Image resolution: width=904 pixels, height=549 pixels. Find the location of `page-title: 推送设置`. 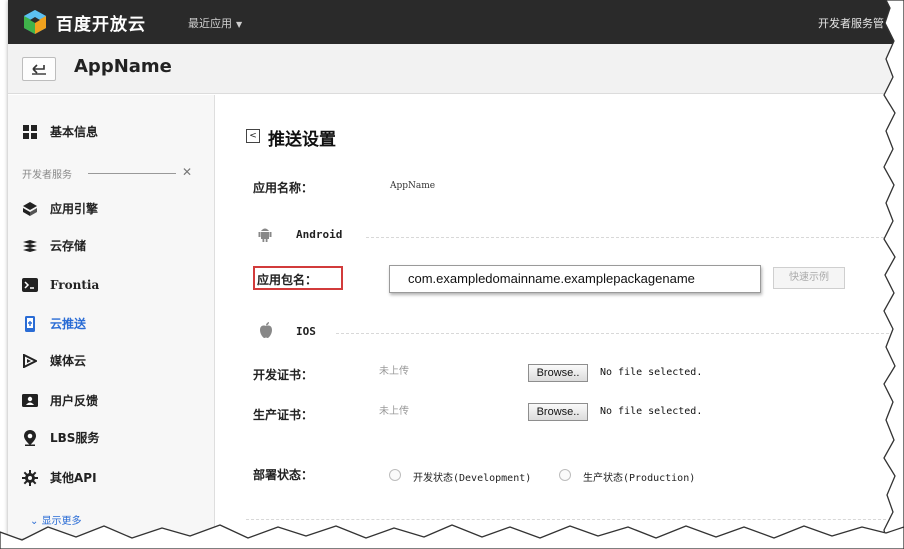

page-title: 推送设置 is located at coordinates (302, 140).